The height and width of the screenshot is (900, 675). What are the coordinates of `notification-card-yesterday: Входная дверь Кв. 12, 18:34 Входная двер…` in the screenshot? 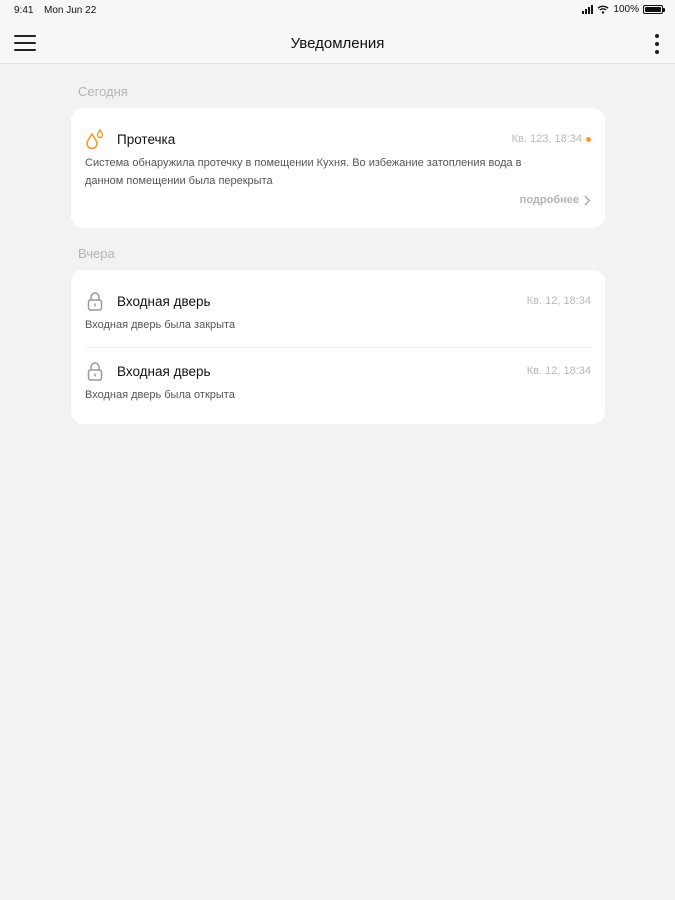 It's located at (338, 347).